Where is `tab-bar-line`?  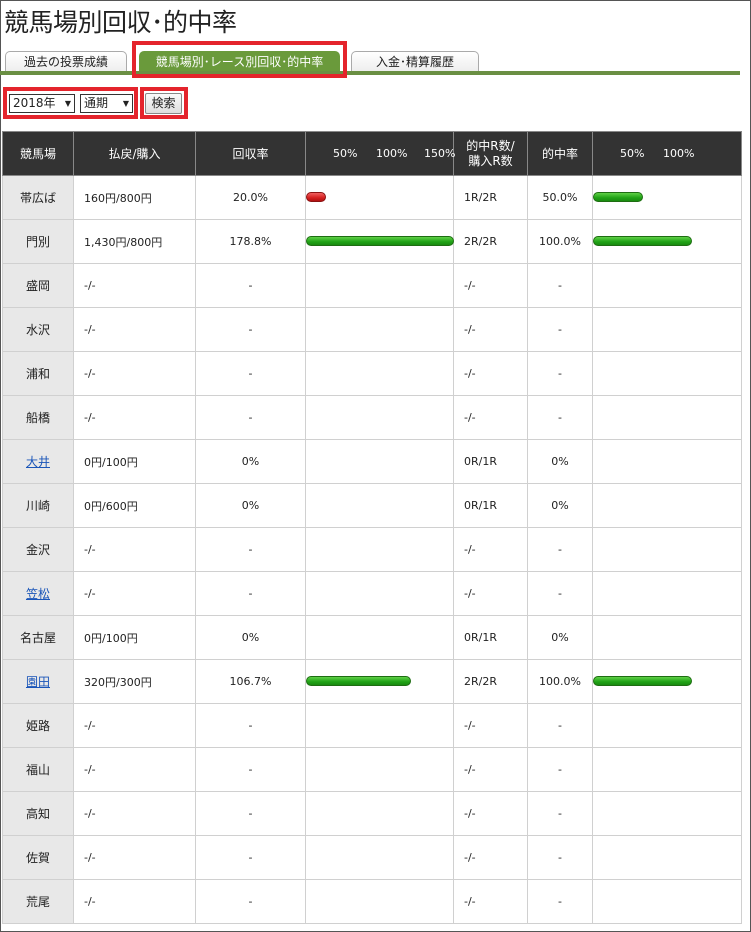 tab-bar-line is located at coordinates (370, 73).